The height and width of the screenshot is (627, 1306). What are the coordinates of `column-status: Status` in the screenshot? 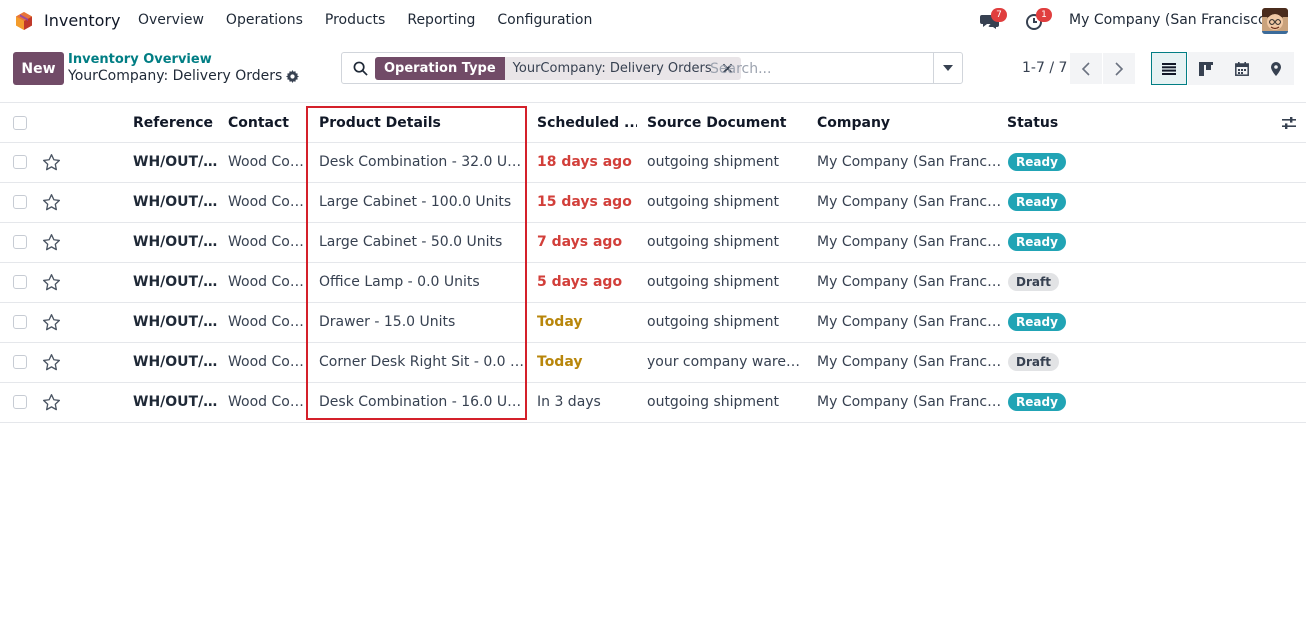 It's located at (1057, 123).